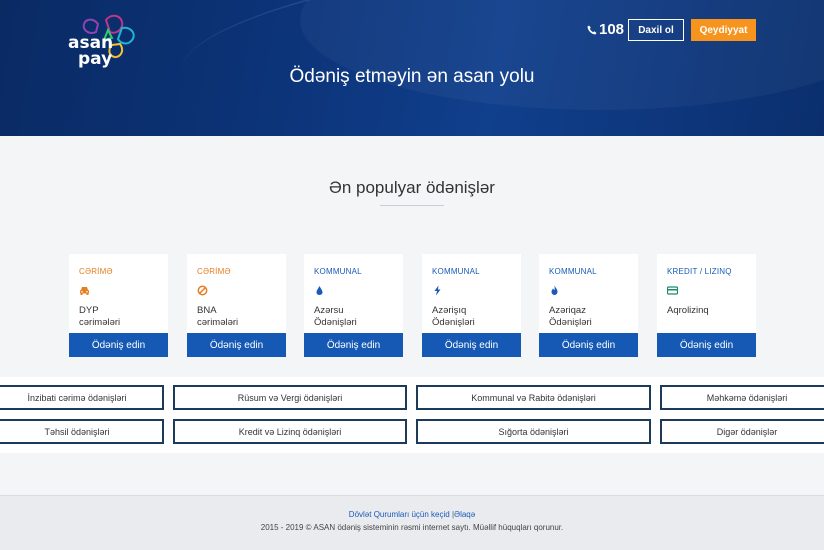  What do you see at coordinates (290, 431) in the screenshot?
I see `category-credit-leasing: Kredit və Lizinq ödənişləri` at bounding box center [290, 431].